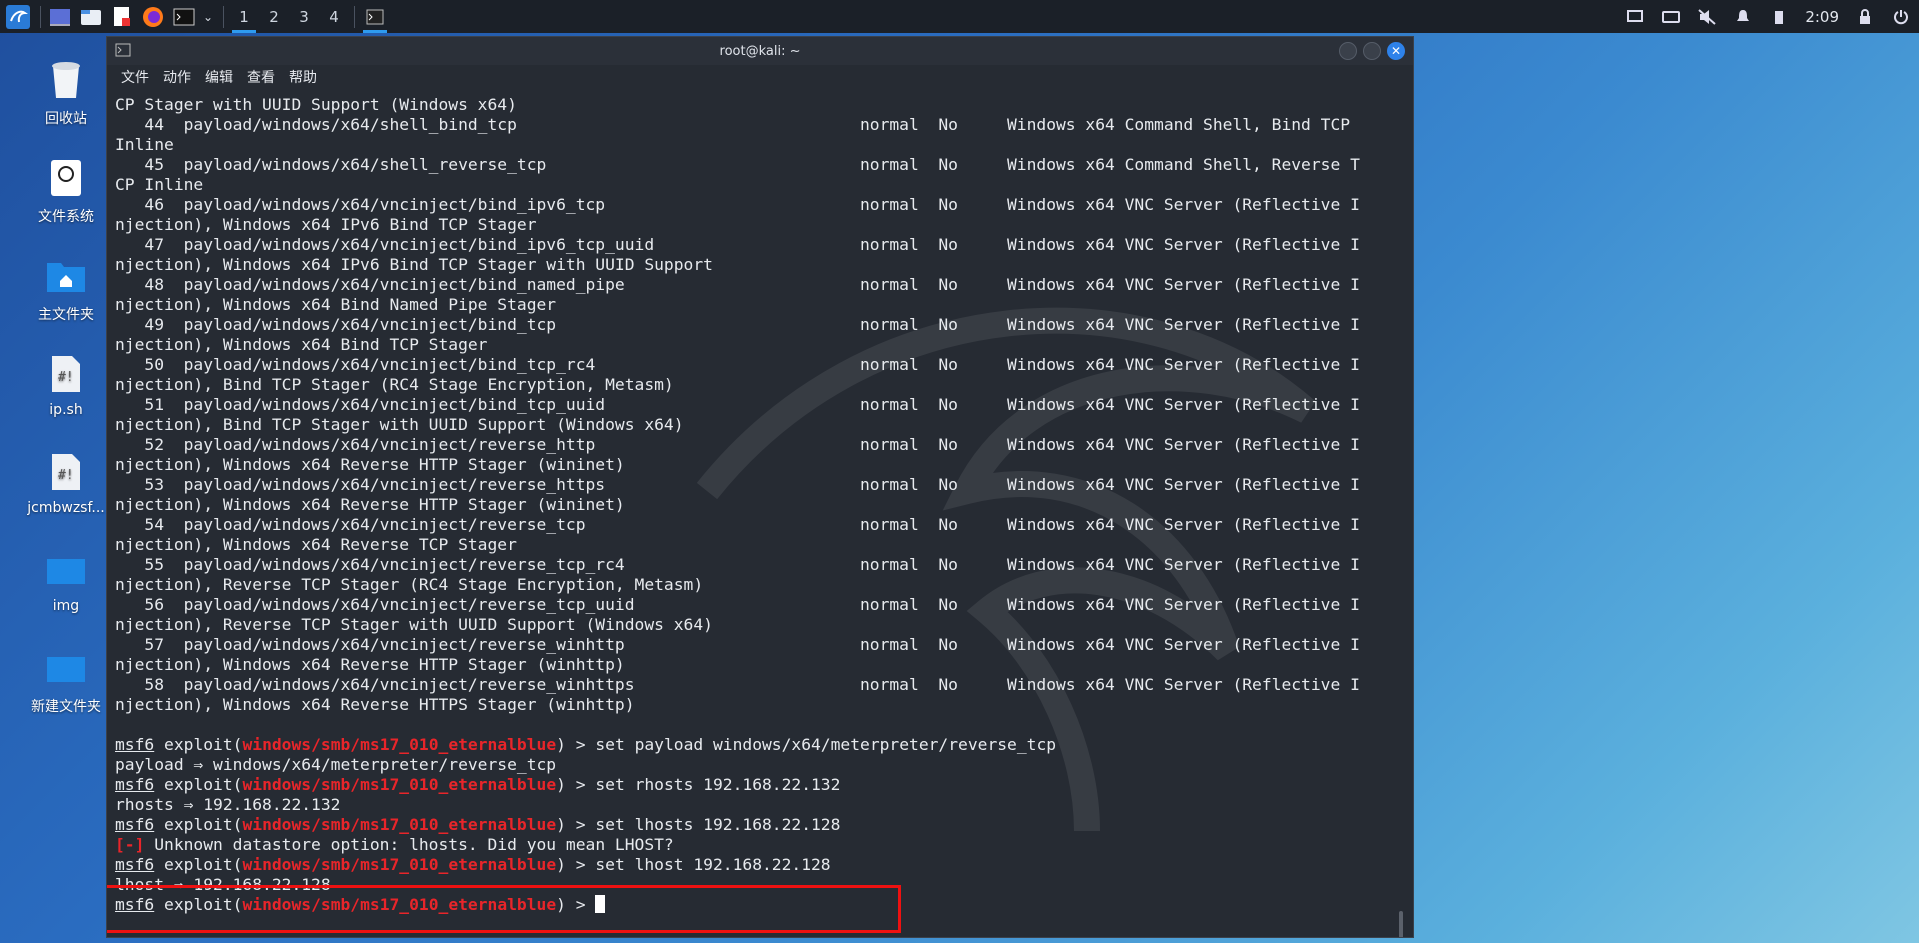 The height and width of the screenshot is (943, 1919). I want to click on close-button: ✕, so click(1396, 51).